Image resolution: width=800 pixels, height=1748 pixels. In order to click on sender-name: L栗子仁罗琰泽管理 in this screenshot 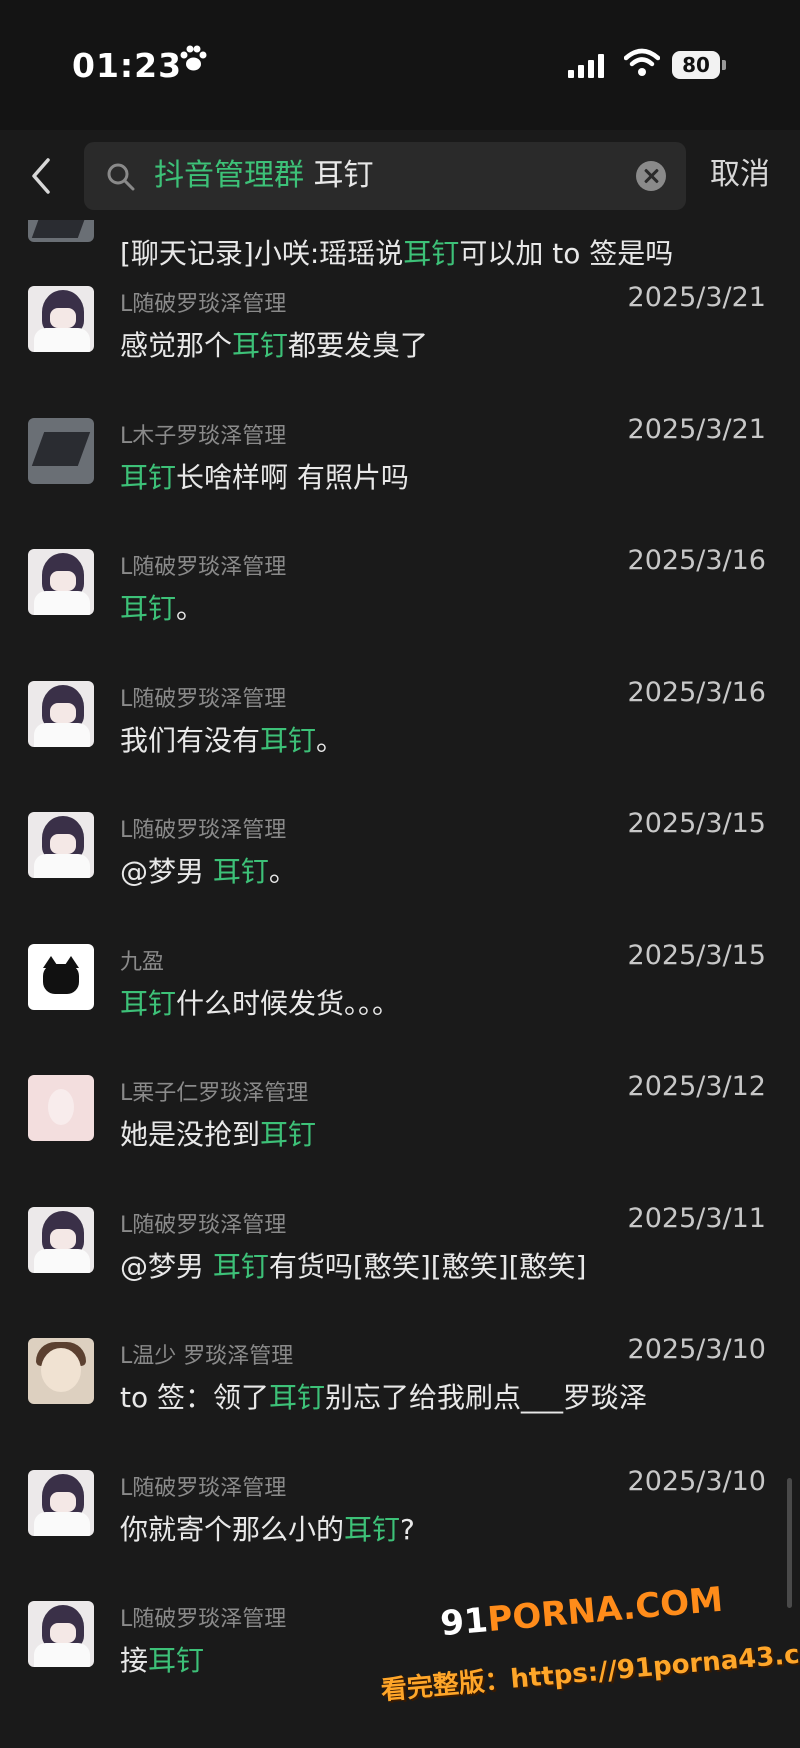, I will do `click(214, 1093)`.